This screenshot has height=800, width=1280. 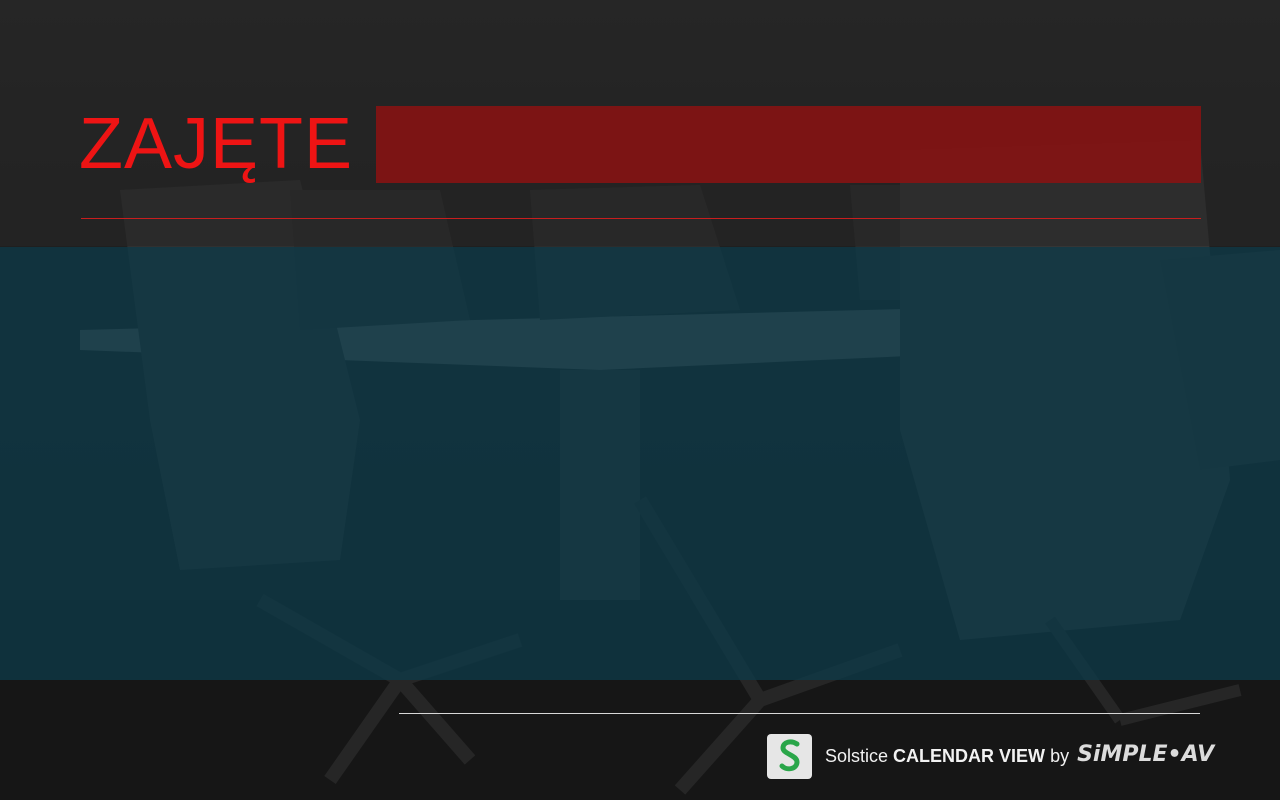 What do you see at coordinates (789, 756) in the screenshot?
I see `solstice-logo-icon` at bounding box center [789, 756].